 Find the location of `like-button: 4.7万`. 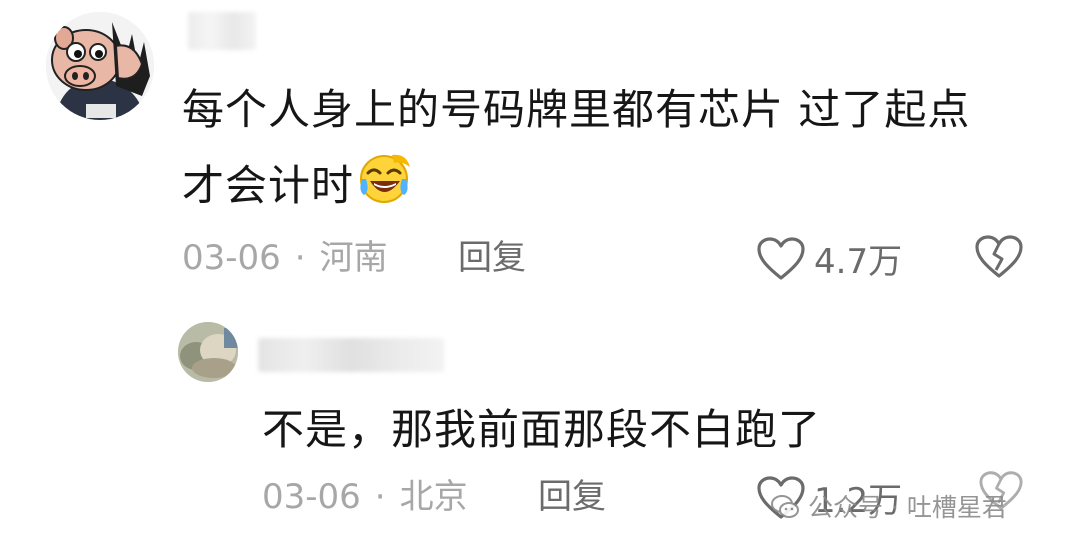

like-button: 4.7万 is located at coordinates (829, 258).